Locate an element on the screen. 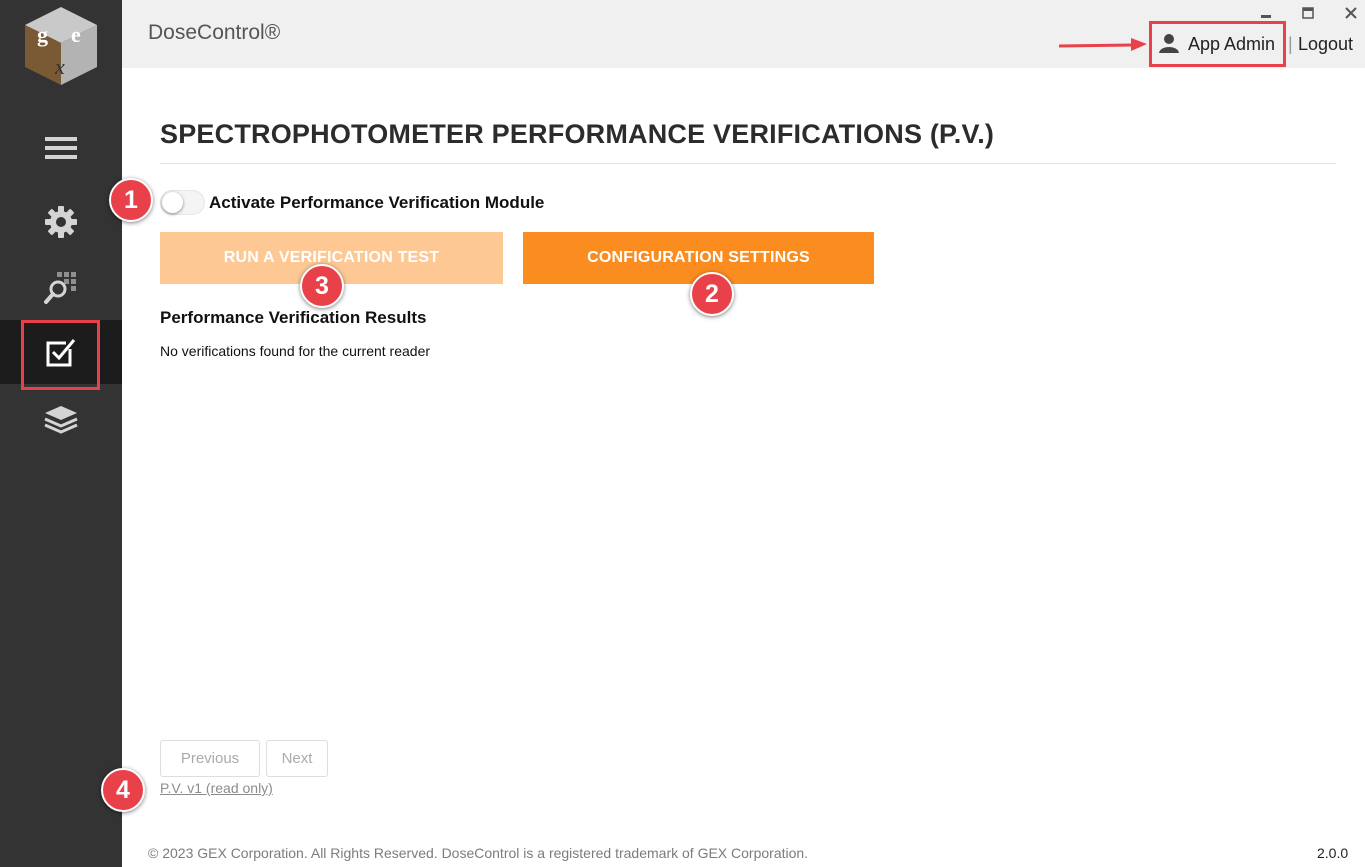 This screenshot has height=867, width=1365. maximize-icon is located at coordinates (1308, 13).